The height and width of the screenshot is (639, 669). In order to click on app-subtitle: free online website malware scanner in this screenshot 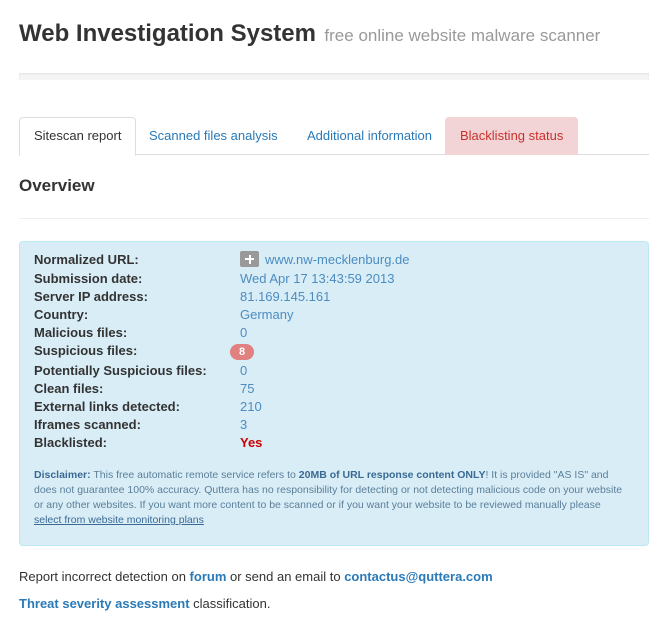, I will do `click(462, 35)`.